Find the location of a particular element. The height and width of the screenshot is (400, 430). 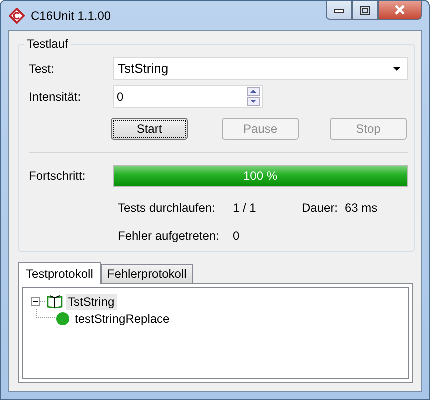

close-button is located at coordinates (400, 10).